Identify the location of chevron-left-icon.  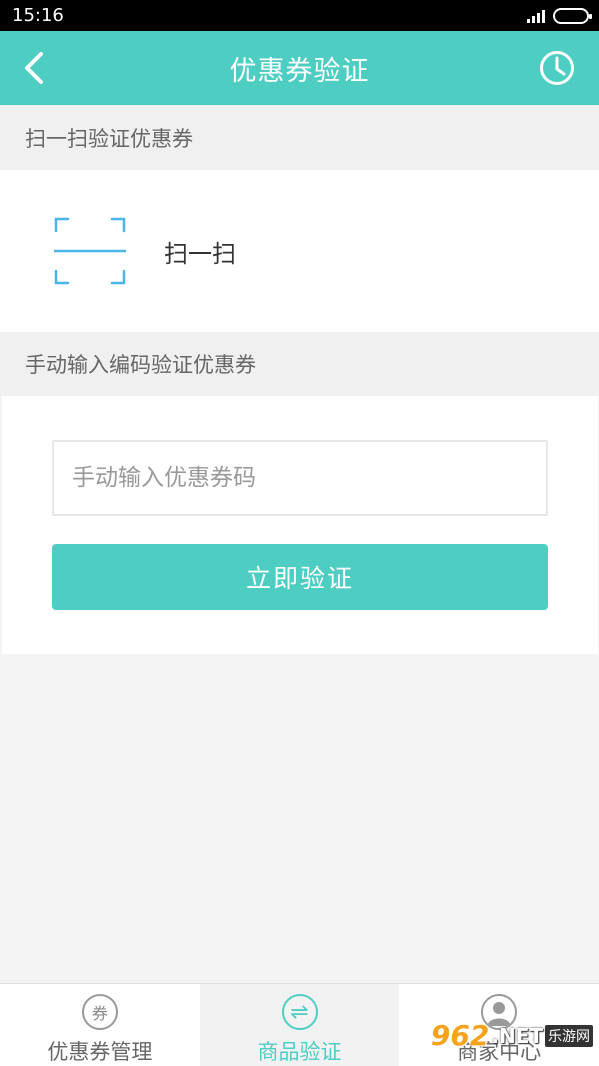
(34, 68).